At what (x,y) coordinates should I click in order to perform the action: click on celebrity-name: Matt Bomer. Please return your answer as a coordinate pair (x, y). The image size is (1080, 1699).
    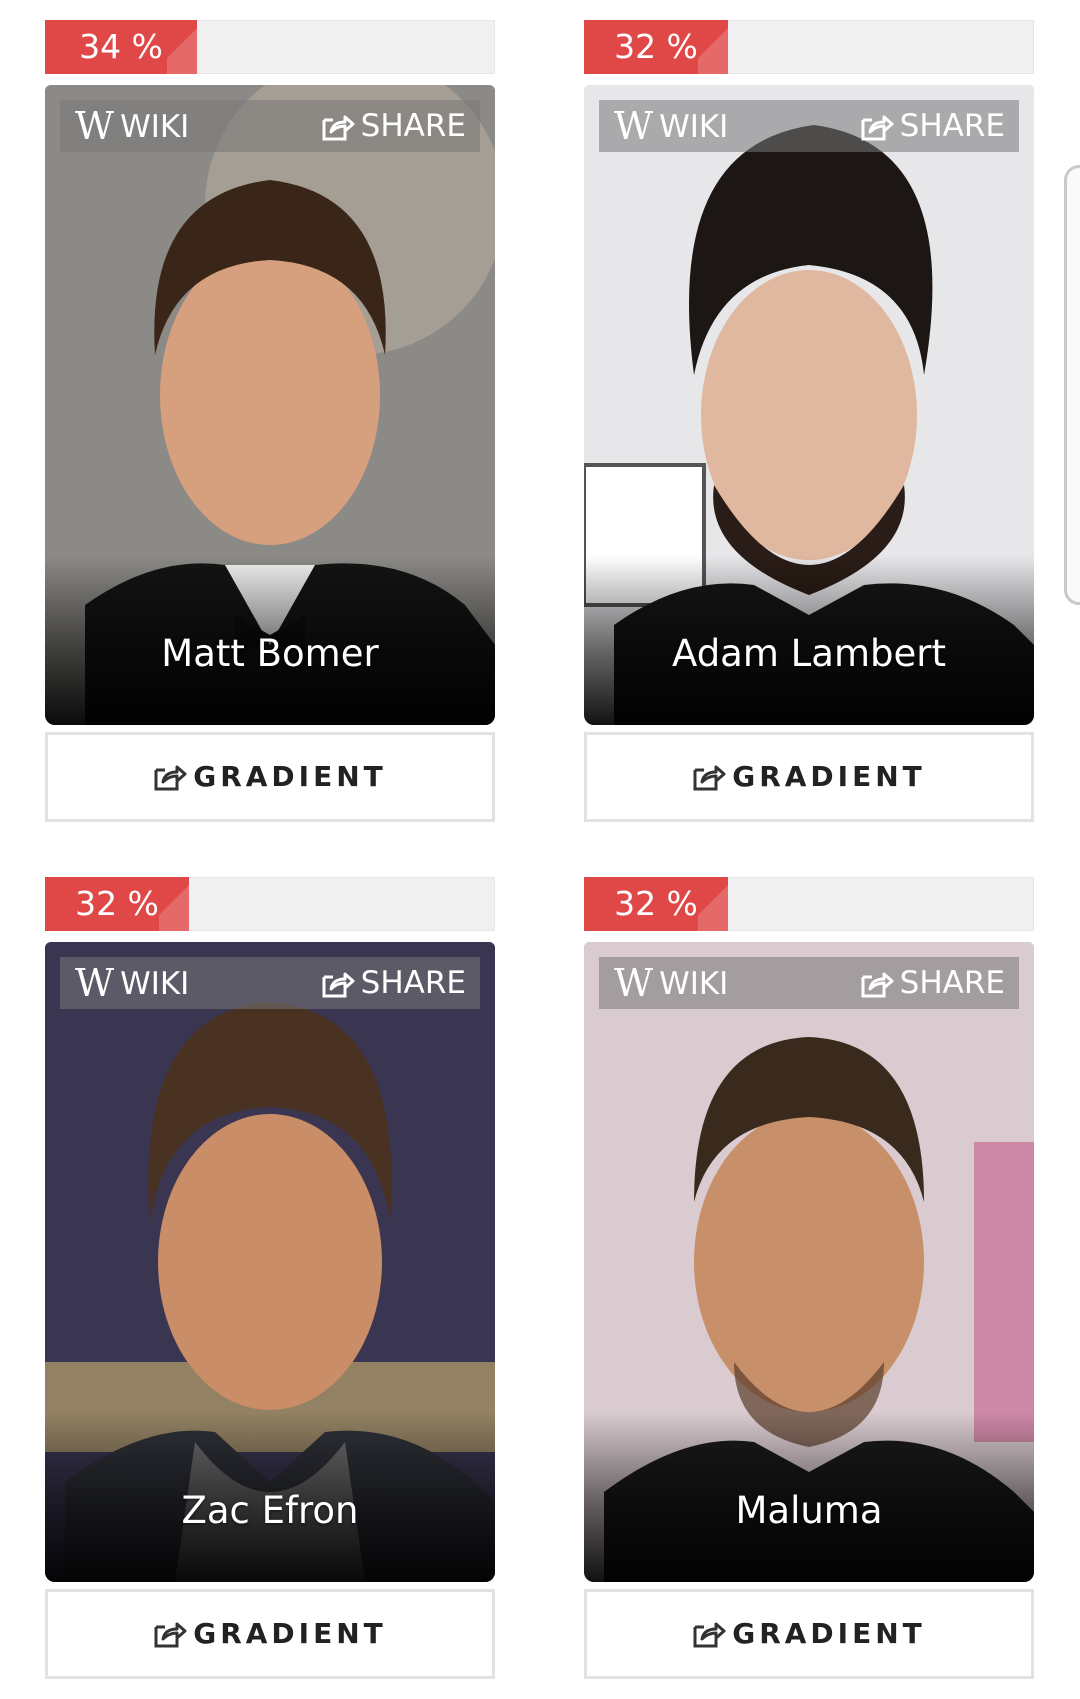
    Looking at the image, I should click on (270, 653).